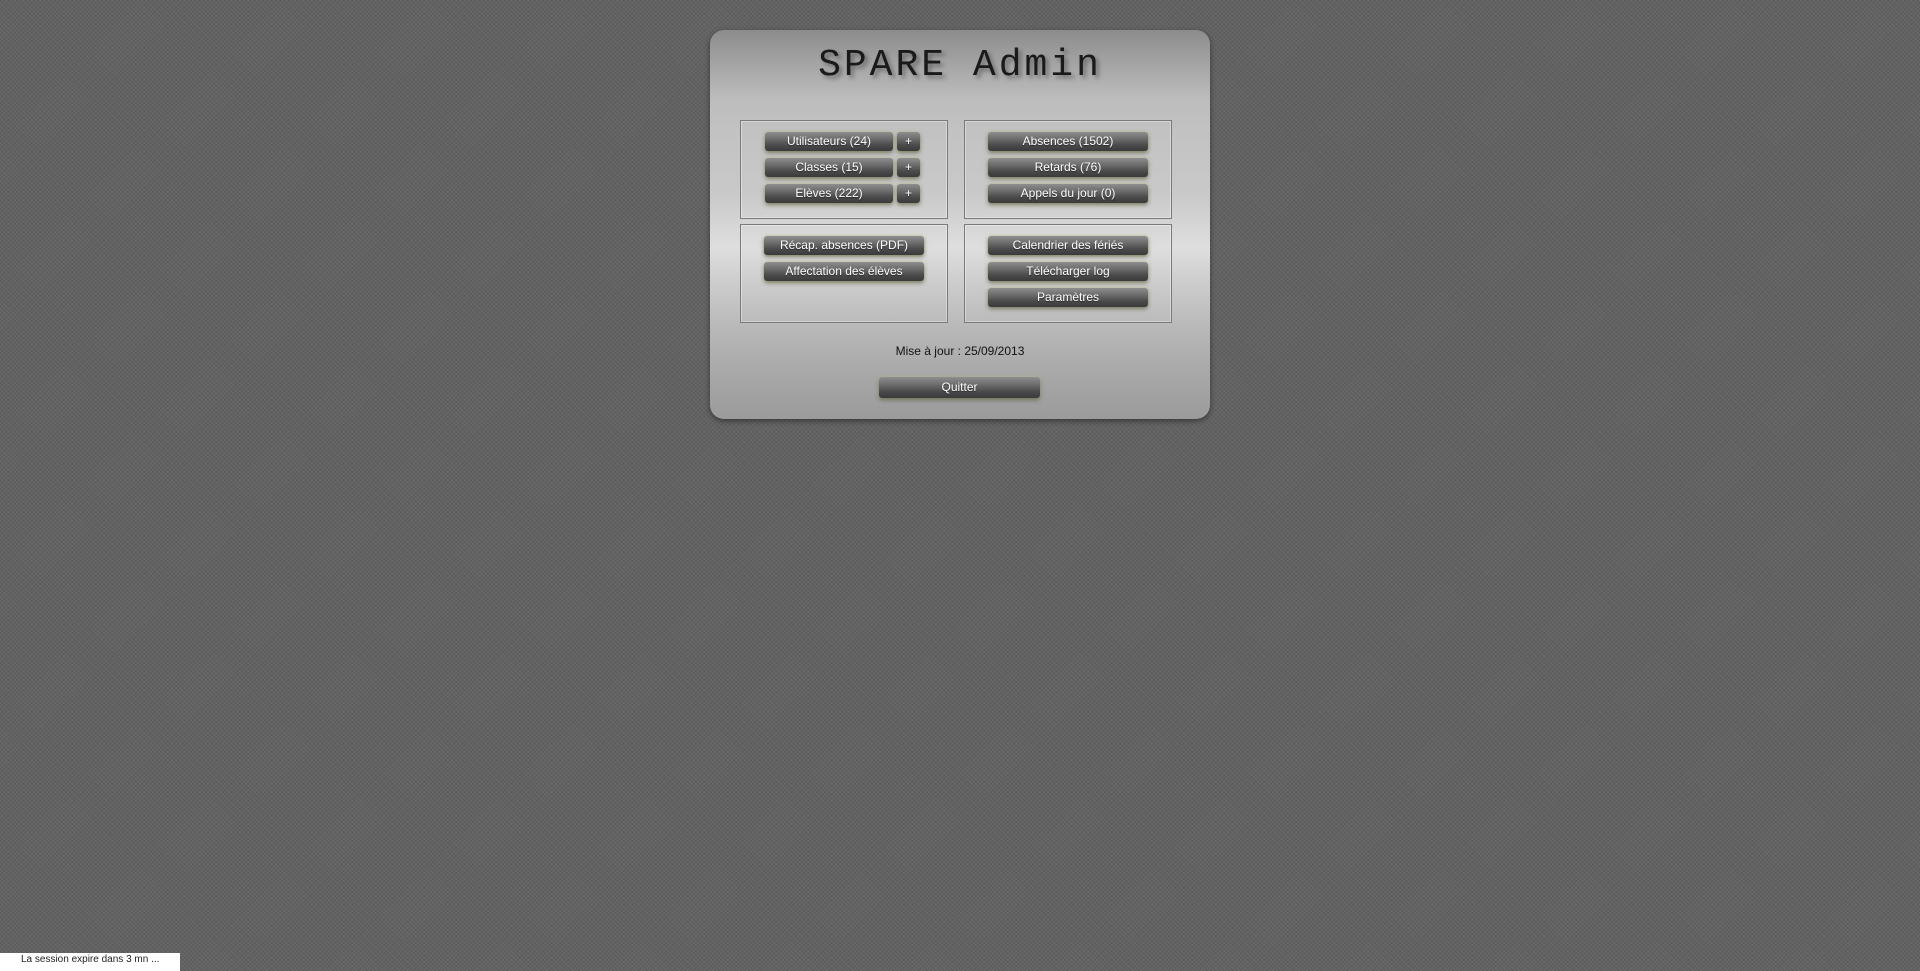 The image size is (1920, 971). What do you see at coordinates (960, 65) in the screenshot?
I see `page-title: SPARE Admin` at bounding box center [960, 65].